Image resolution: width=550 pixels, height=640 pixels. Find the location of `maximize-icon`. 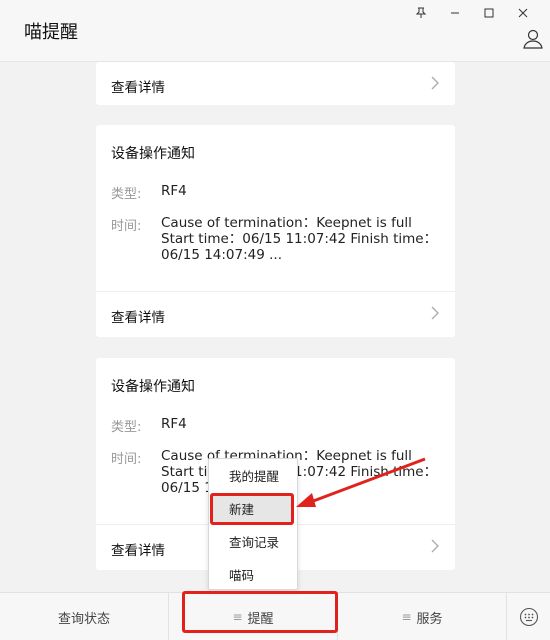

maximize-icon is located at coordinates (489, 13).